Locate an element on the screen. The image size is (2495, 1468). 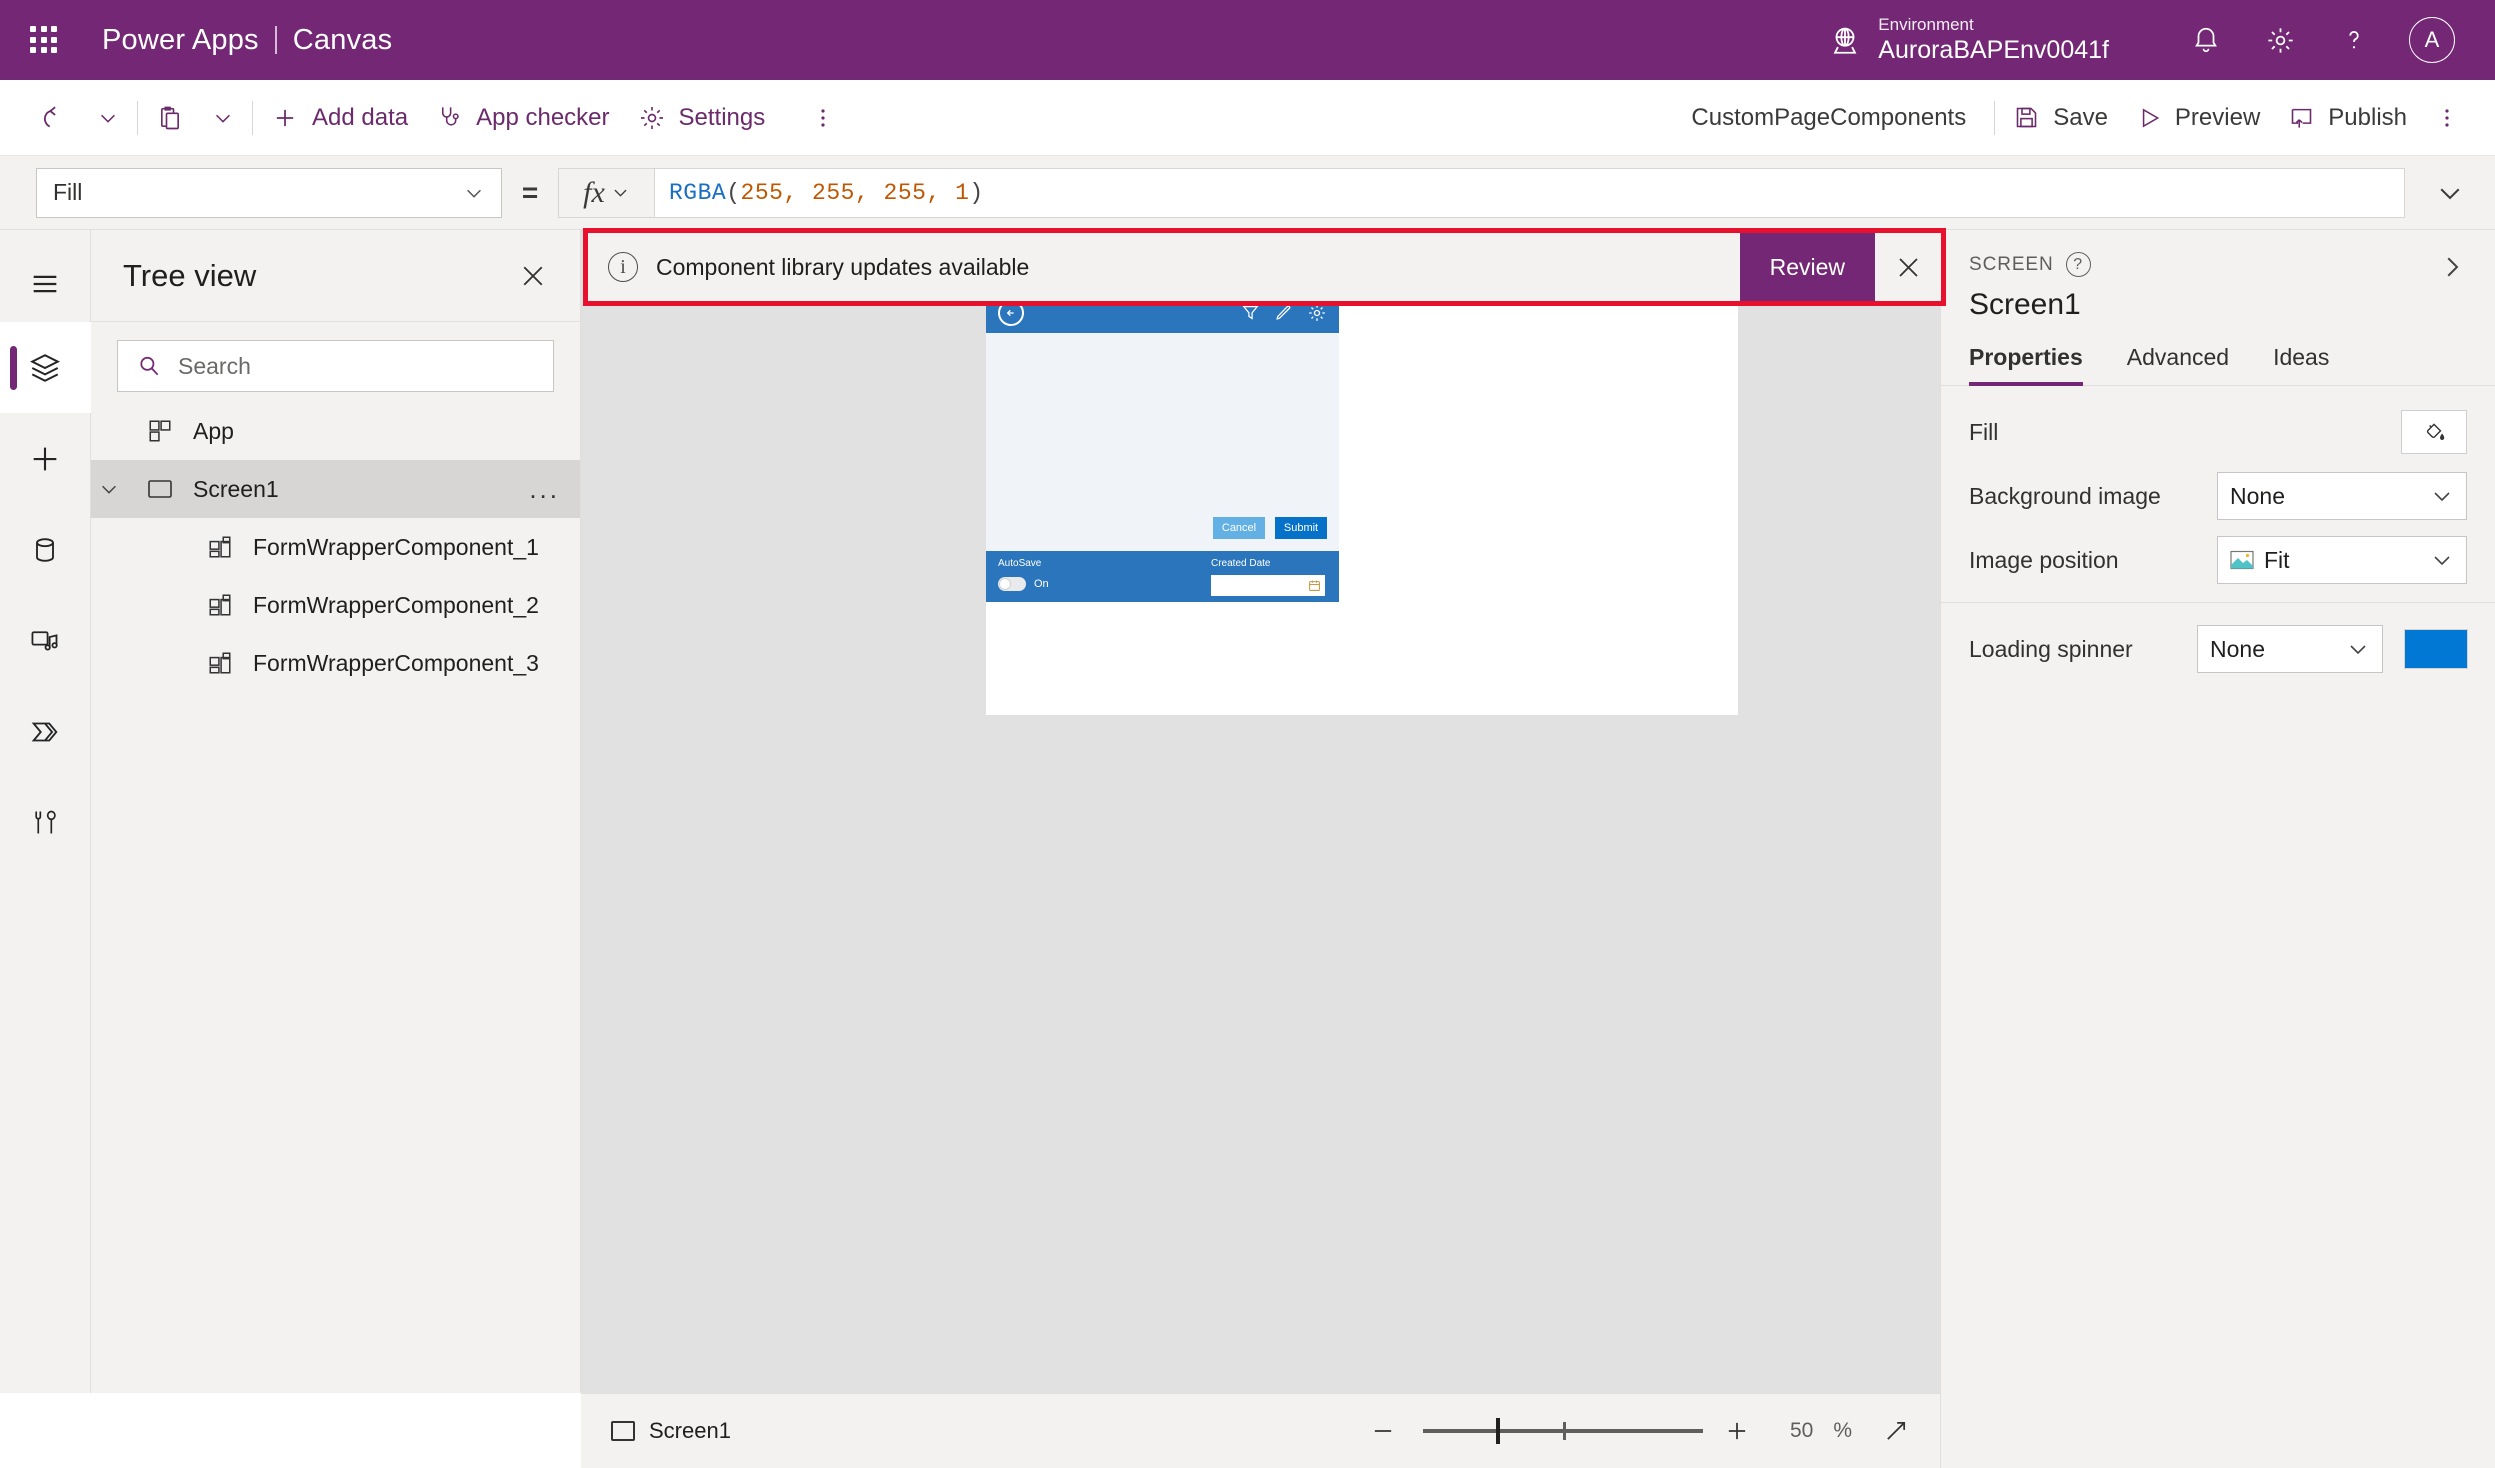
sidebar-item-insert is located at coordinates (45, 458).